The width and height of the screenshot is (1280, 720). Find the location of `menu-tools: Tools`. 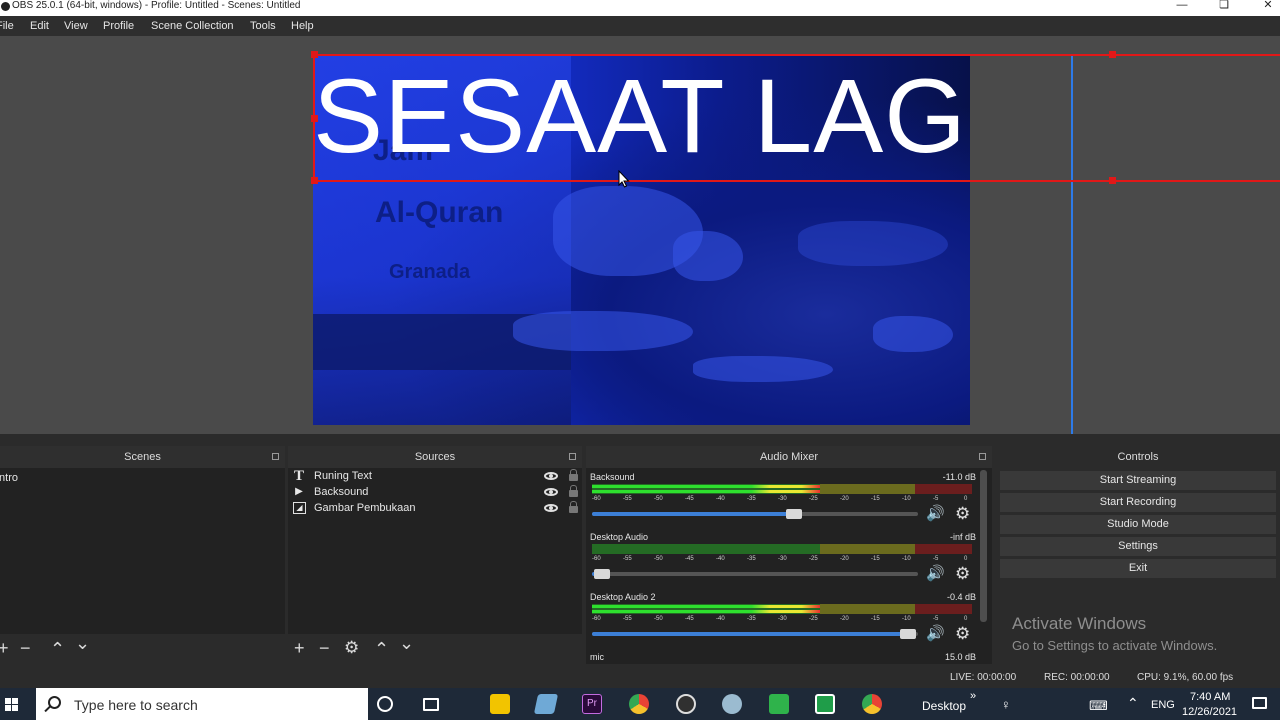

menu-tools: Tools is located at coordinates (263, 26).